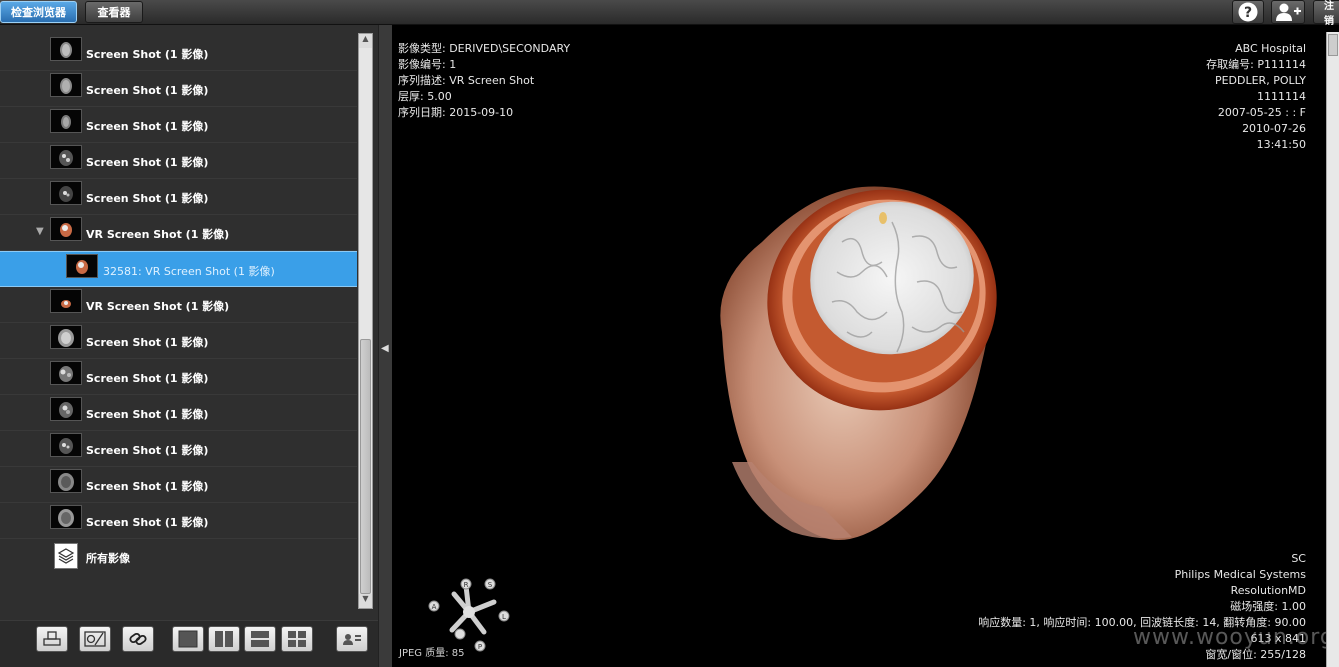  I want to click on panel-splitter: ◀, so click(385, 346).